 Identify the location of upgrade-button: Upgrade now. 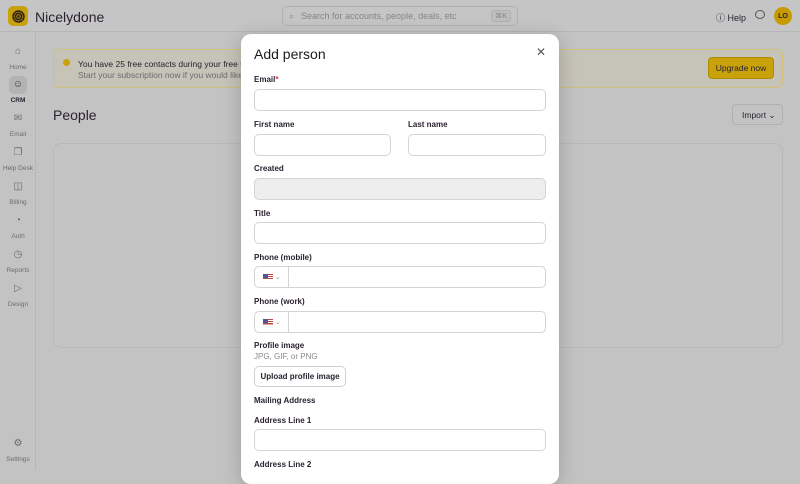
(741, 68).